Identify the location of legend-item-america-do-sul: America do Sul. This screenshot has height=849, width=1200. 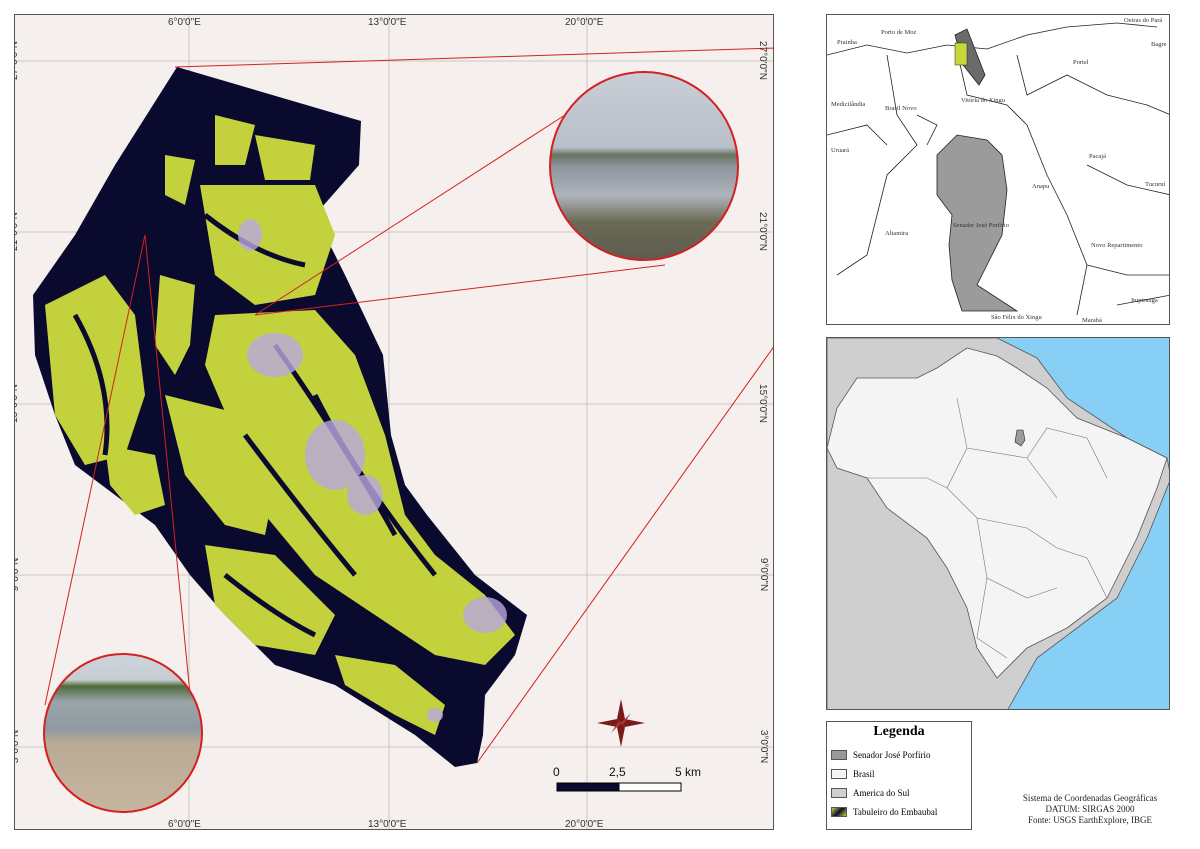
(870, 793).